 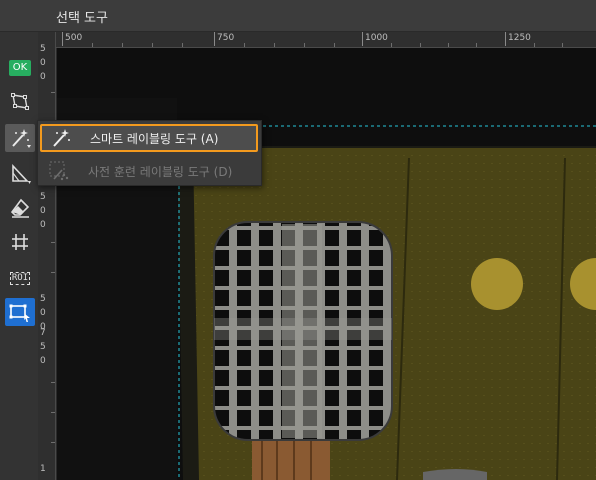 I want to click on menu-item-label: 스마트 레이블링 도구 (A), so click(x=154, y=138).